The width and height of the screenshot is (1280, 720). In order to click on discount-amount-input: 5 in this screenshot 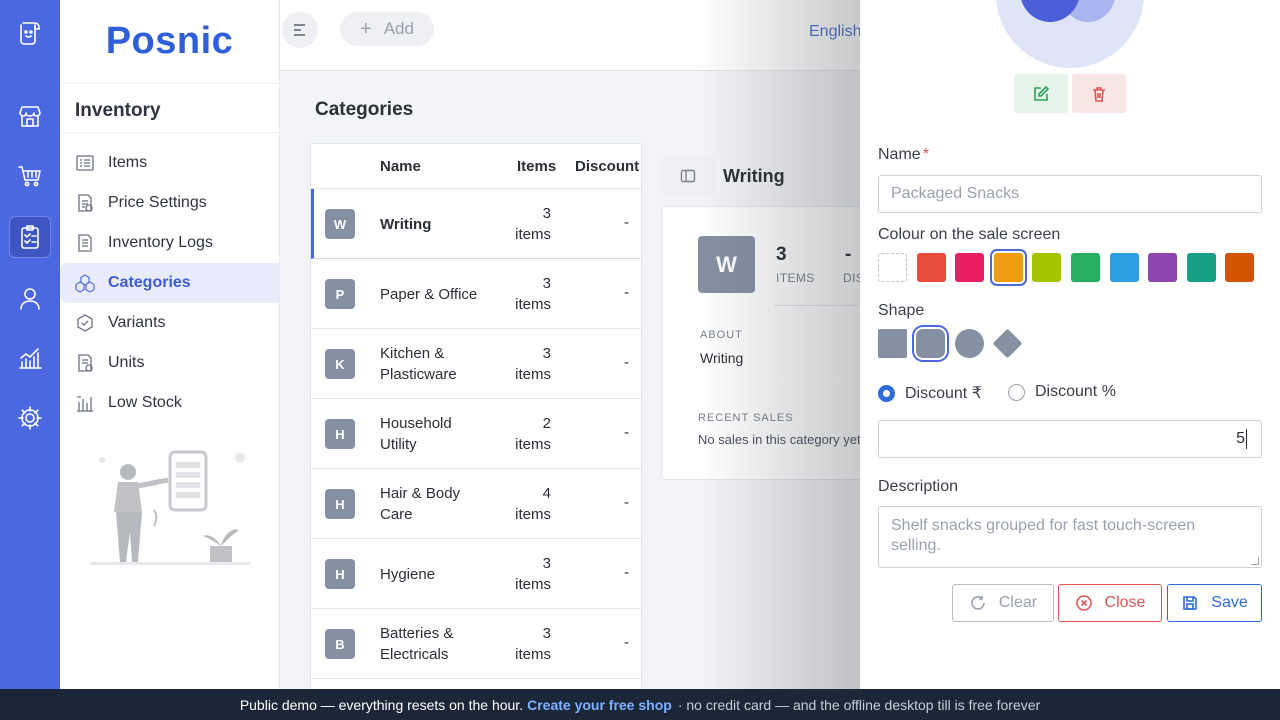, I will do `click(1070, 439)`.